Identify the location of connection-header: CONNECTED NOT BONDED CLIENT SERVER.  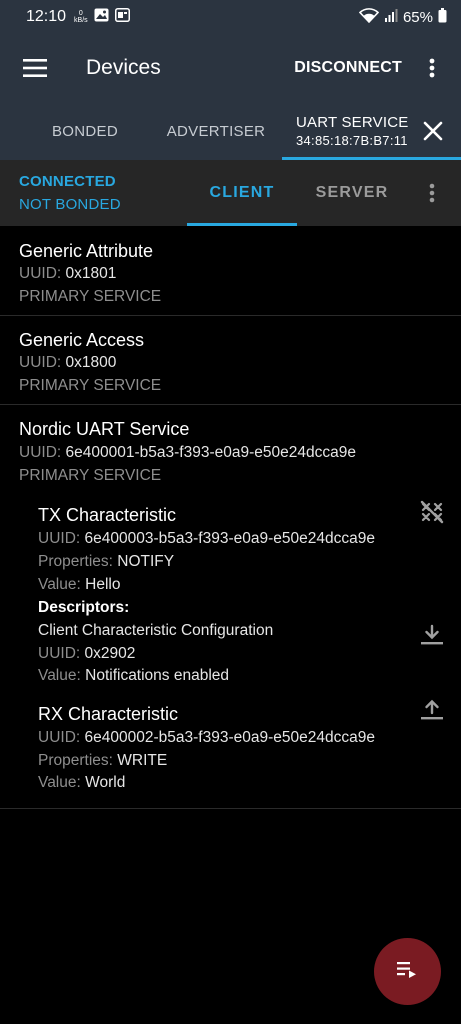
(230, 193).